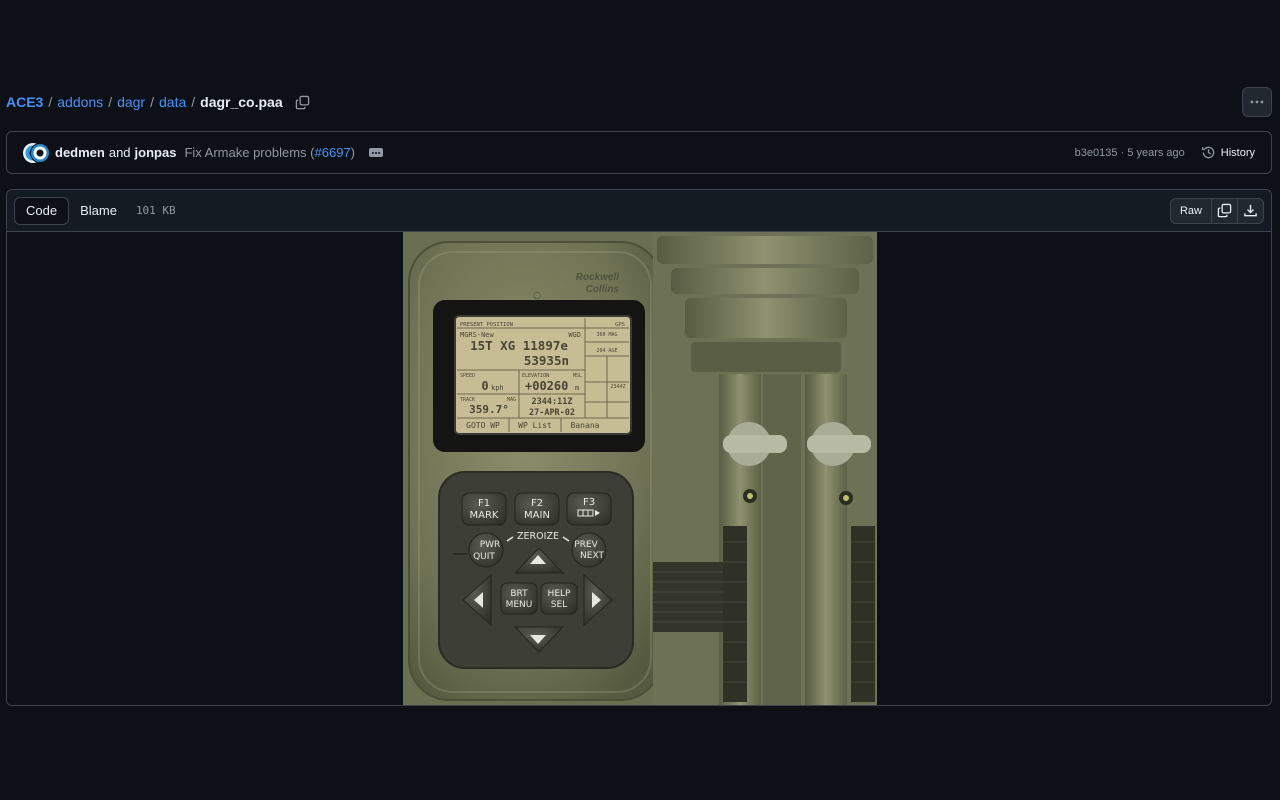 This screenshot has height=800, width=1280. What do you see at coordinates (586, 545) in the screenshot?
I see `key-prev-top: PREV` at bounding box center [586, 545].